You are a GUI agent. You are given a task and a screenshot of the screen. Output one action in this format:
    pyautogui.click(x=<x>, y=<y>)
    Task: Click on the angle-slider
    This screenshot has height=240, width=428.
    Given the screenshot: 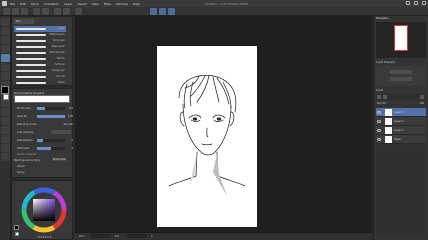 What is the action you would take?
    pyautogui.click(x=137, y=236)
    